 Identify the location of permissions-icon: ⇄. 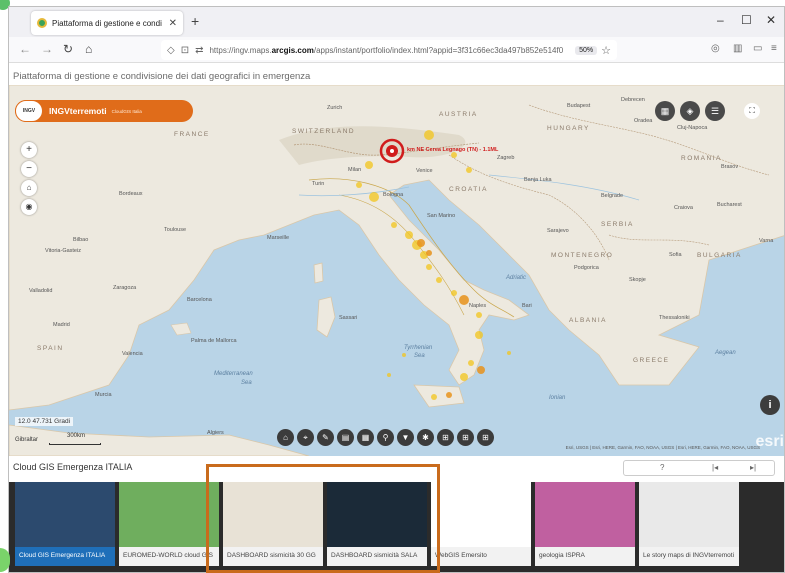
(199, 50).